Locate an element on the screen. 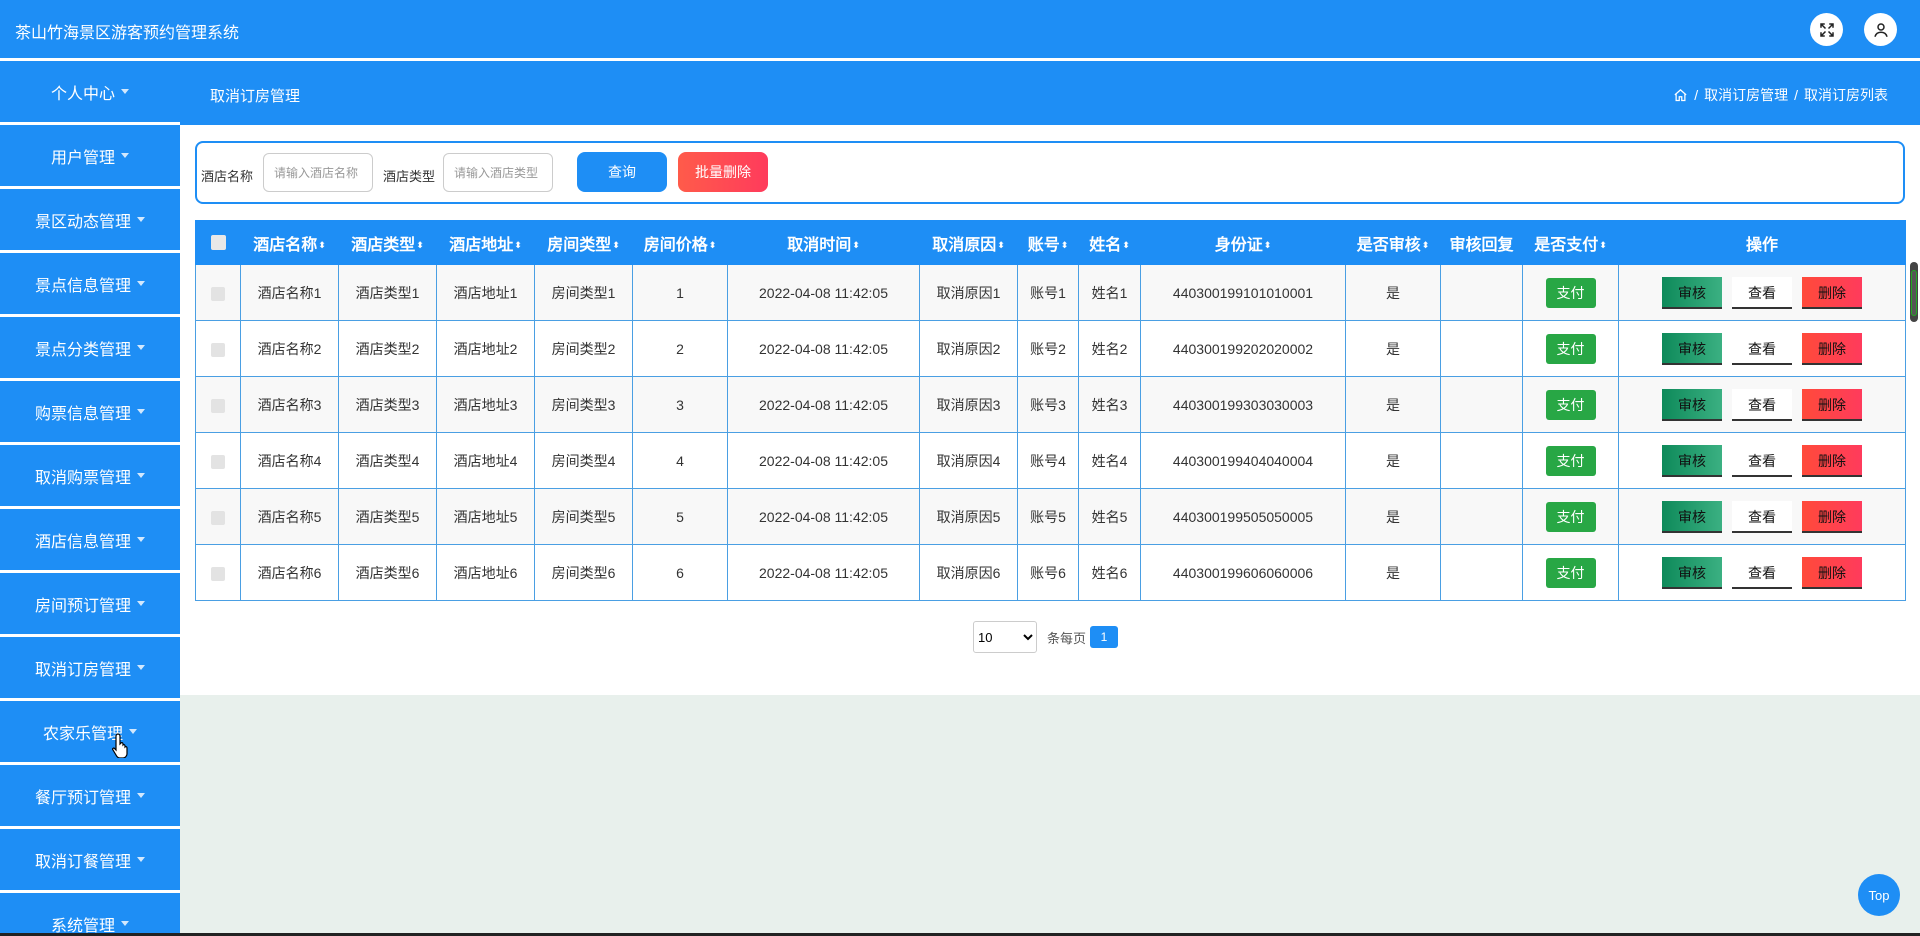  cell-hotel-type: 酒店类型5 is located at coordinates (387, 516).